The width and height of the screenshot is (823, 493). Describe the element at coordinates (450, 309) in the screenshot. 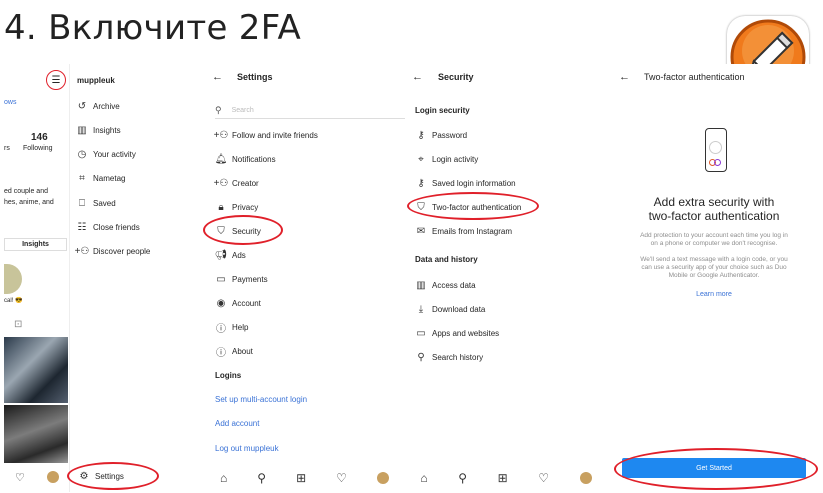

I see `data-item-download: ⤓ Download data` at that location.